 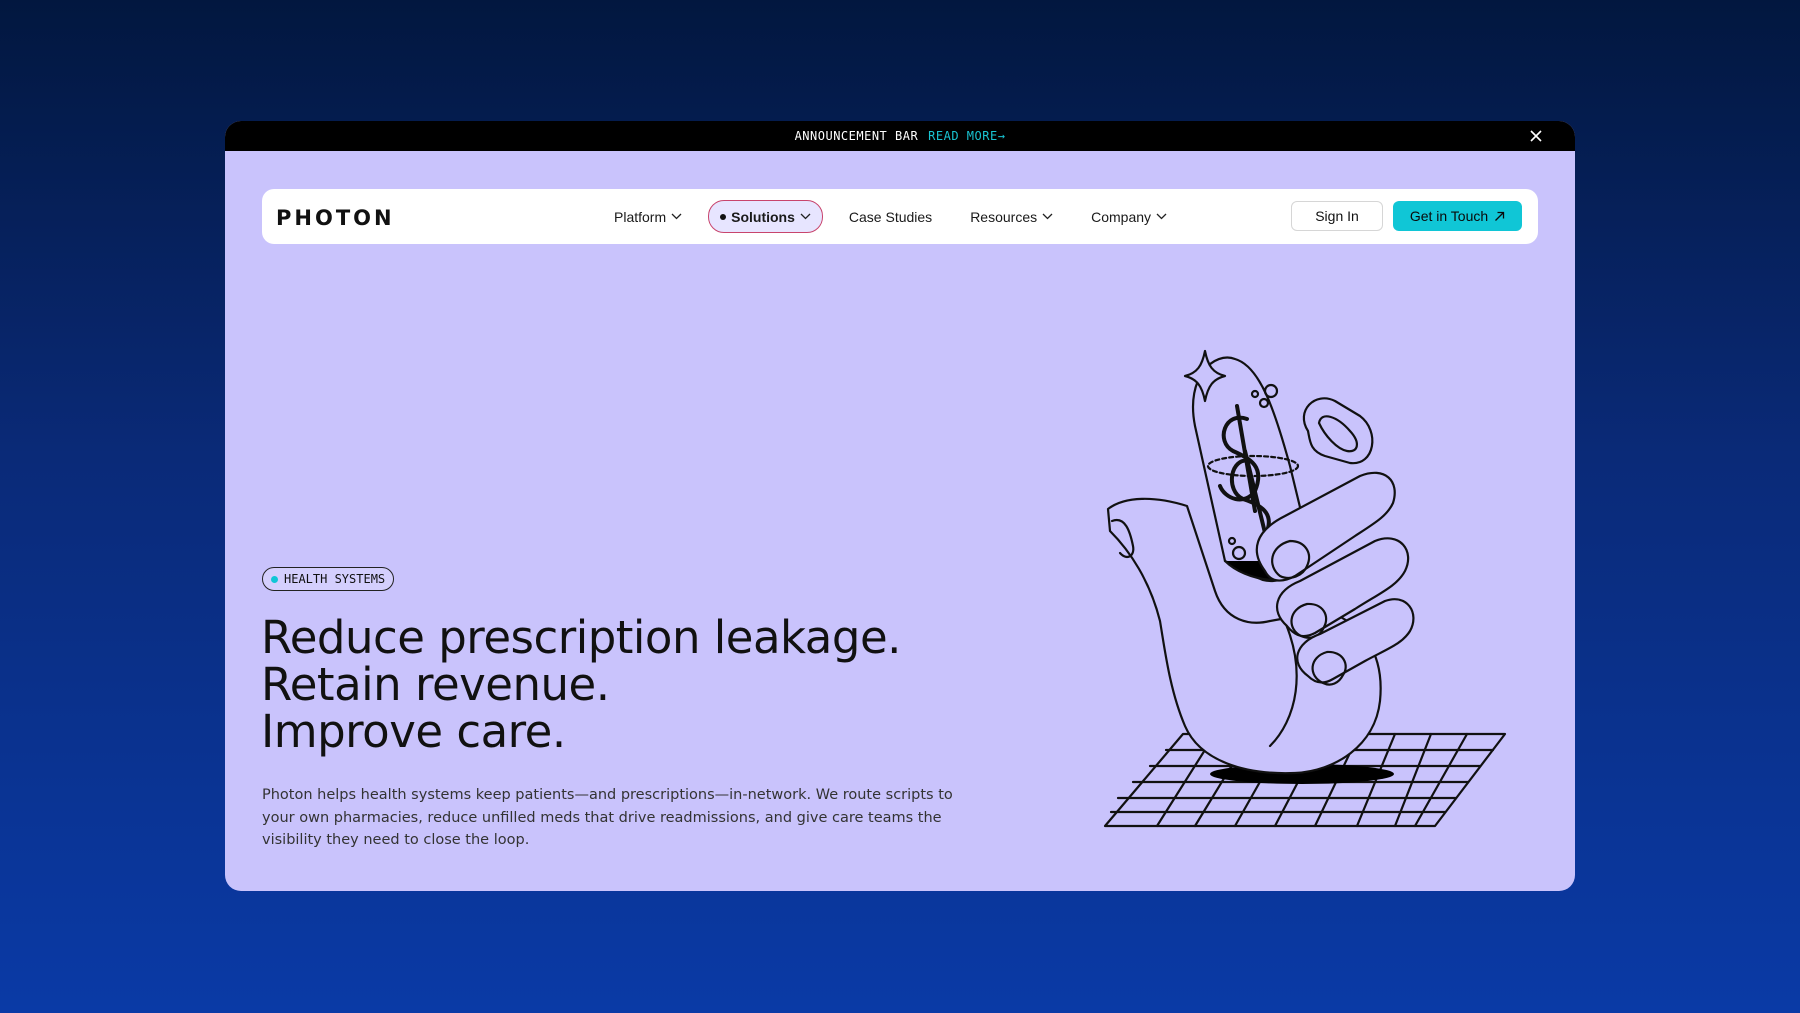 I want to click on close-icon, so click(x=1536, y=136).